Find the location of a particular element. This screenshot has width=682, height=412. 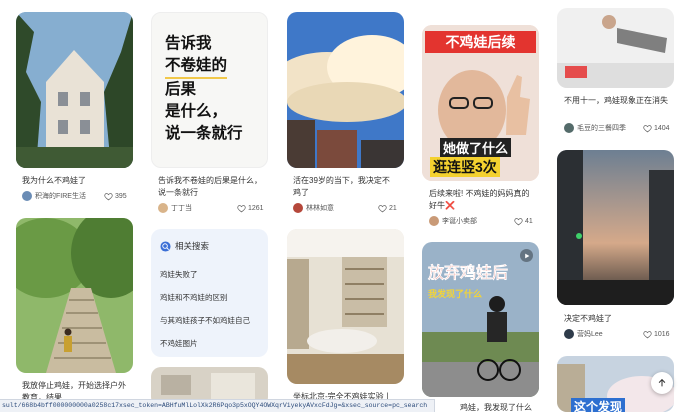

related-search-item: 不鸡娃图片 is located at coordinates (179, 343).